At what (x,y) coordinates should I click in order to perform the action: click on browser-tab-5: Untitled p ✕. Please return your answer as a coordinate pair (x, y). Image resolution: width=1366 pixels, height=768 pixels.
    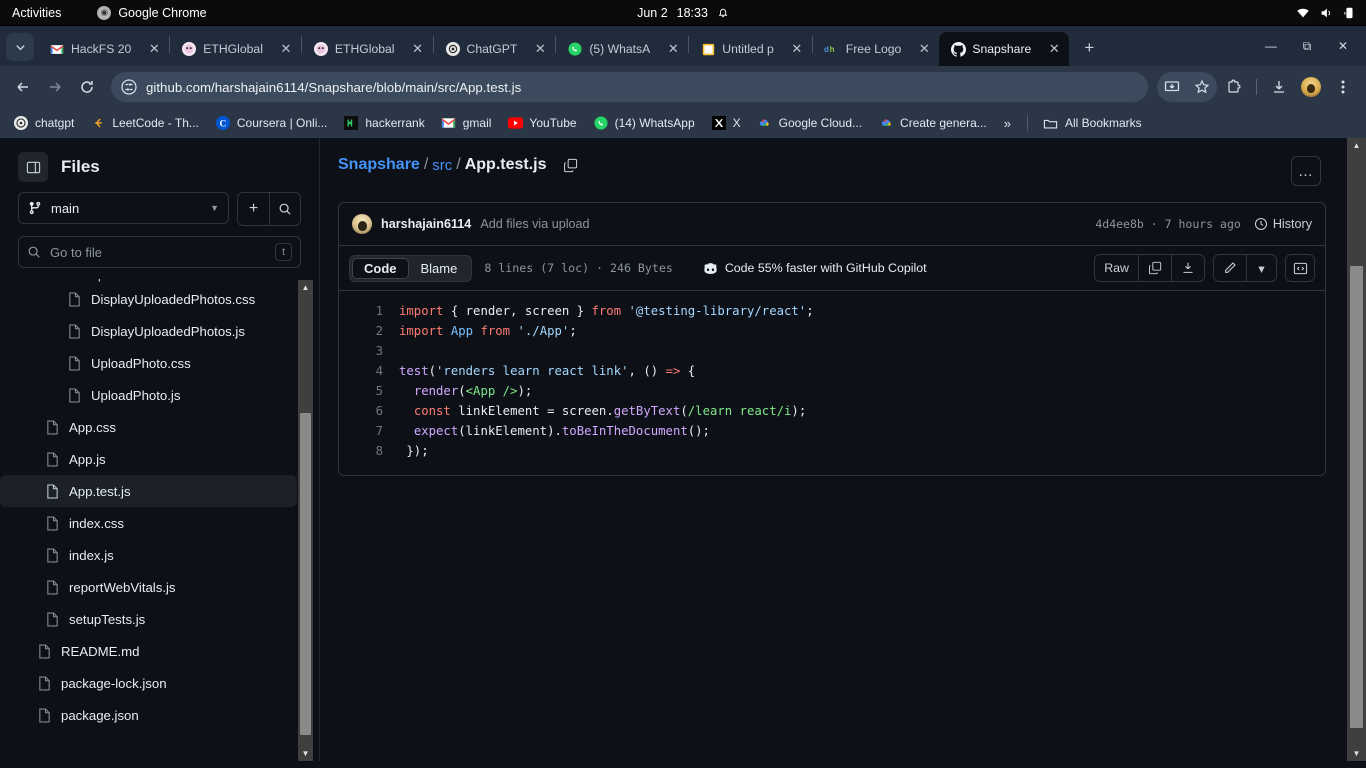
    Looking at the image, I should click on (750, 49).